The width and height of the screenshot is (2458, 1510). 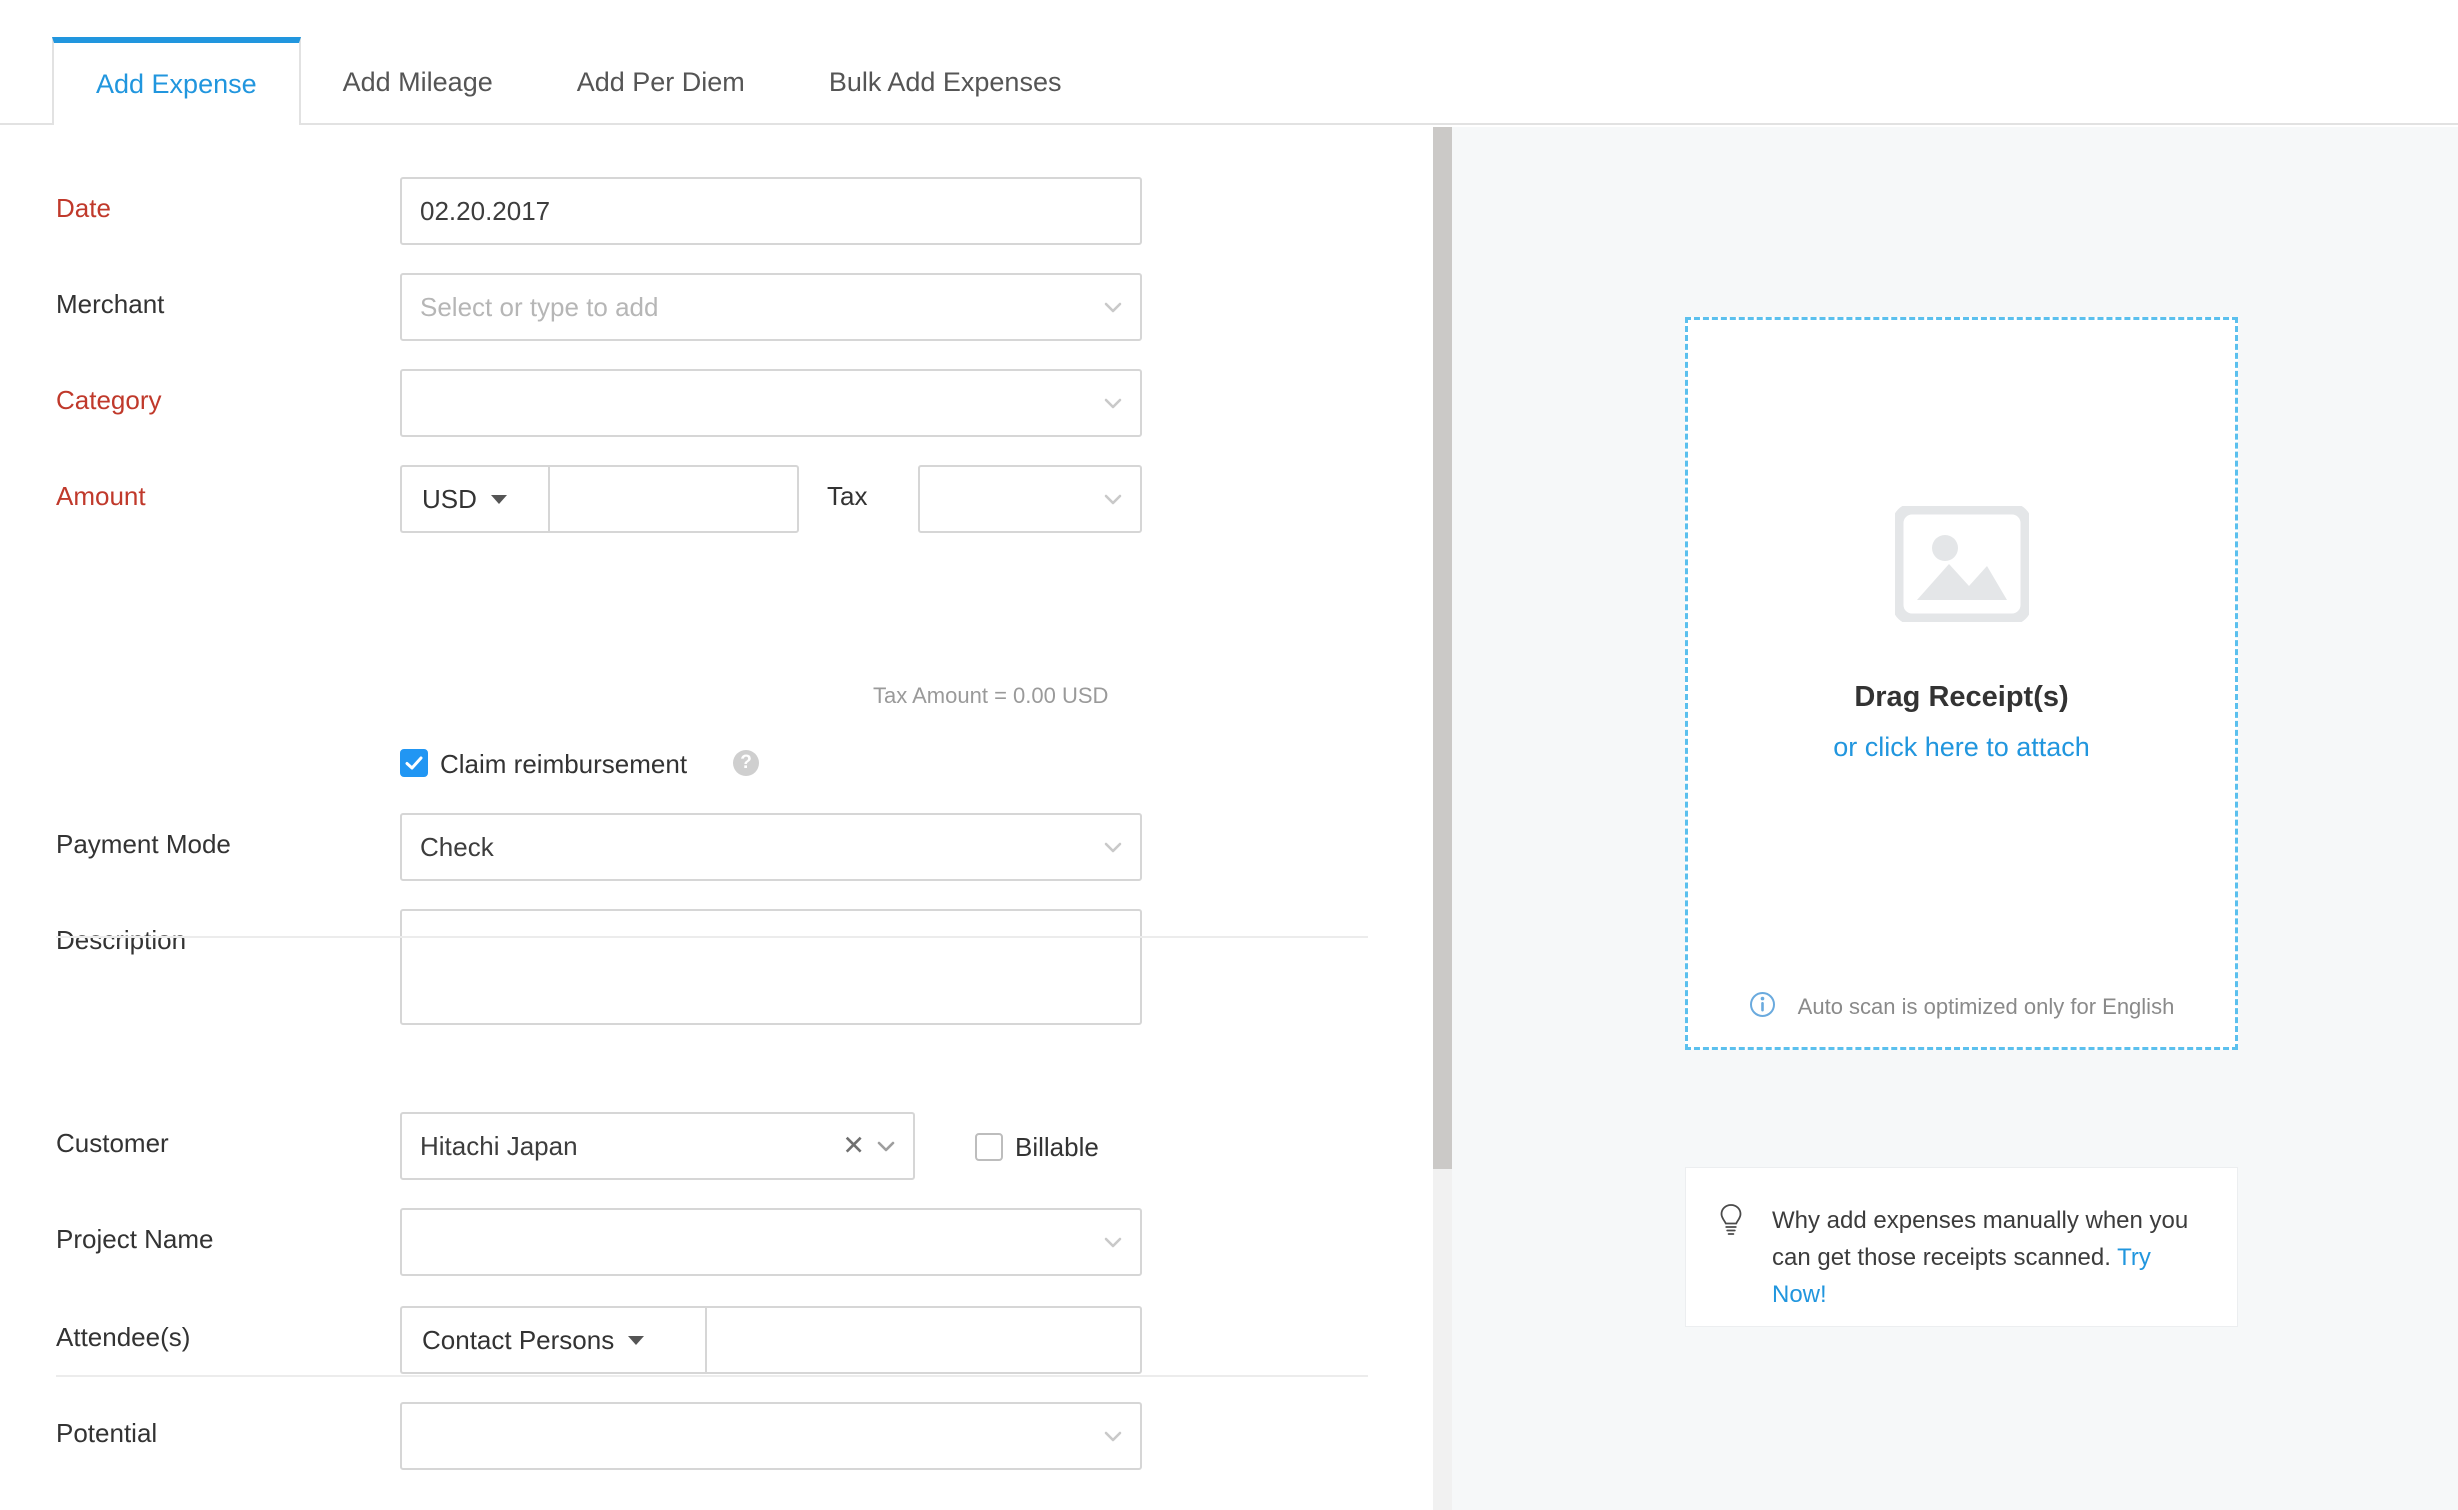 What do you see at coordinates (176, 83) in the screenshot?
I see `tab-add-expense-label: Add Expense` at bounding box center [176, 83].